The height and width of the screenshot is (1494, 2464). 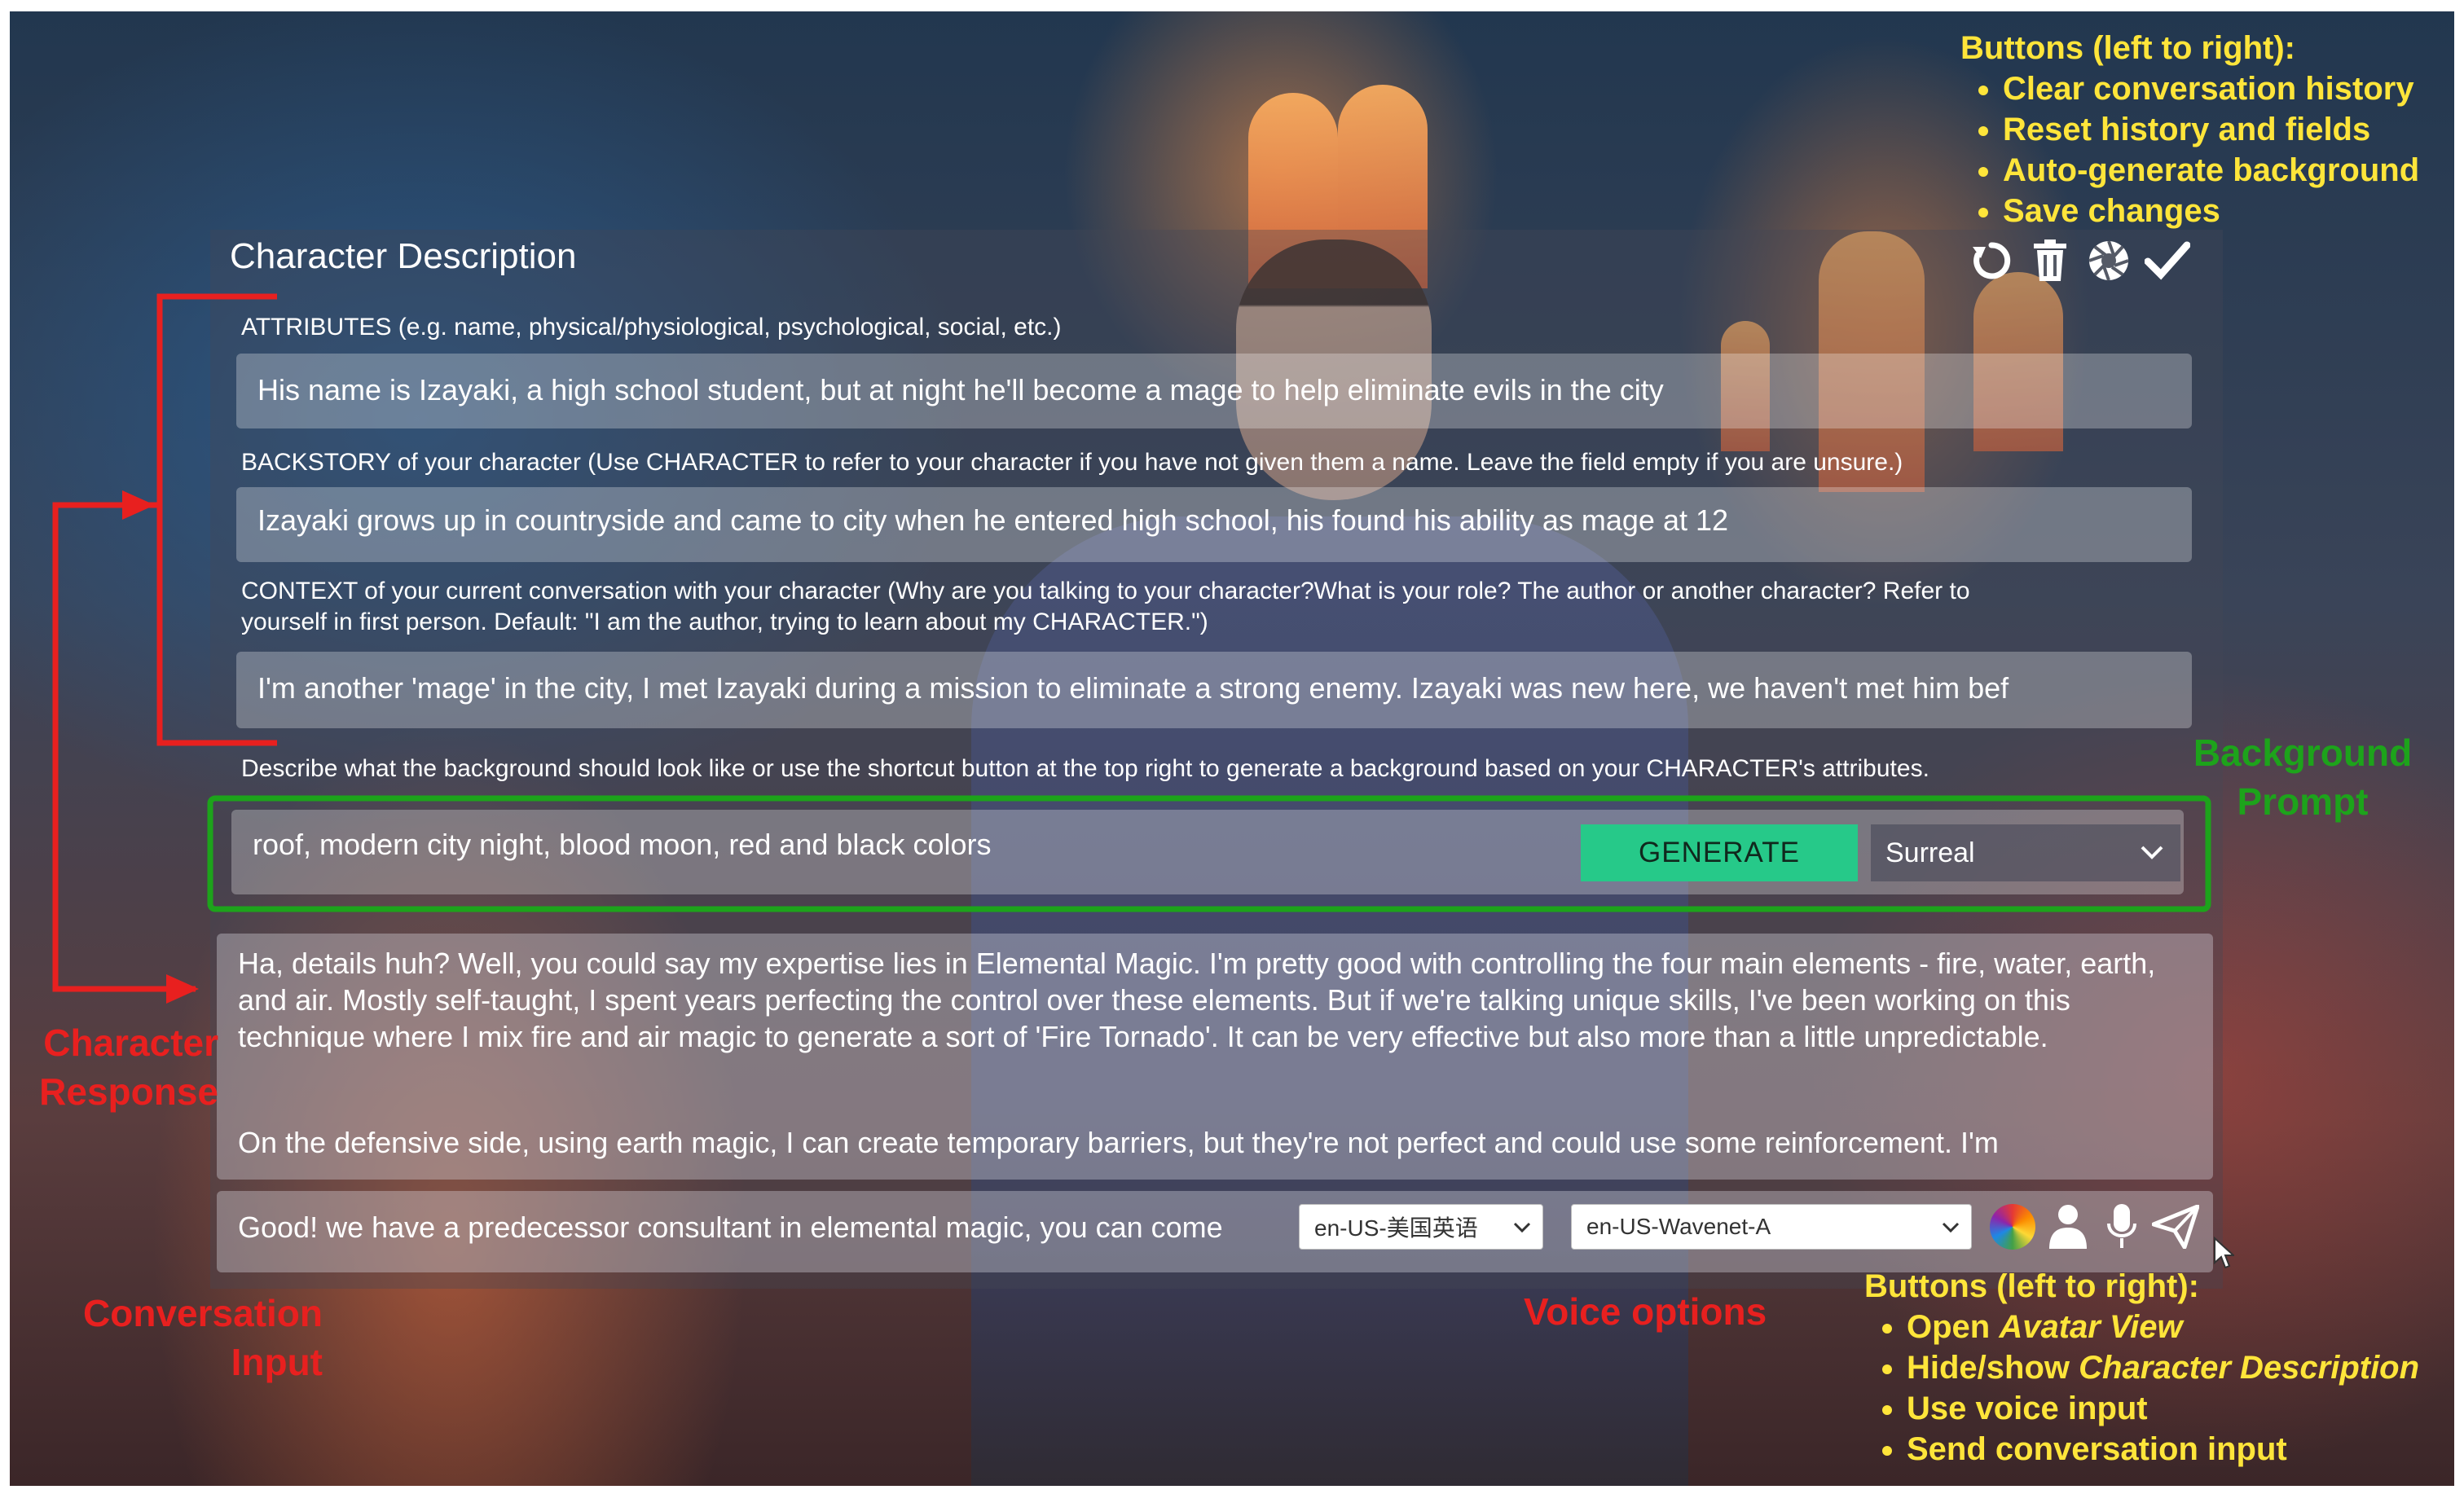 I want to click on bottom-buttons-heading: Buttons (left to right):, so click(x=2031, y=1286).